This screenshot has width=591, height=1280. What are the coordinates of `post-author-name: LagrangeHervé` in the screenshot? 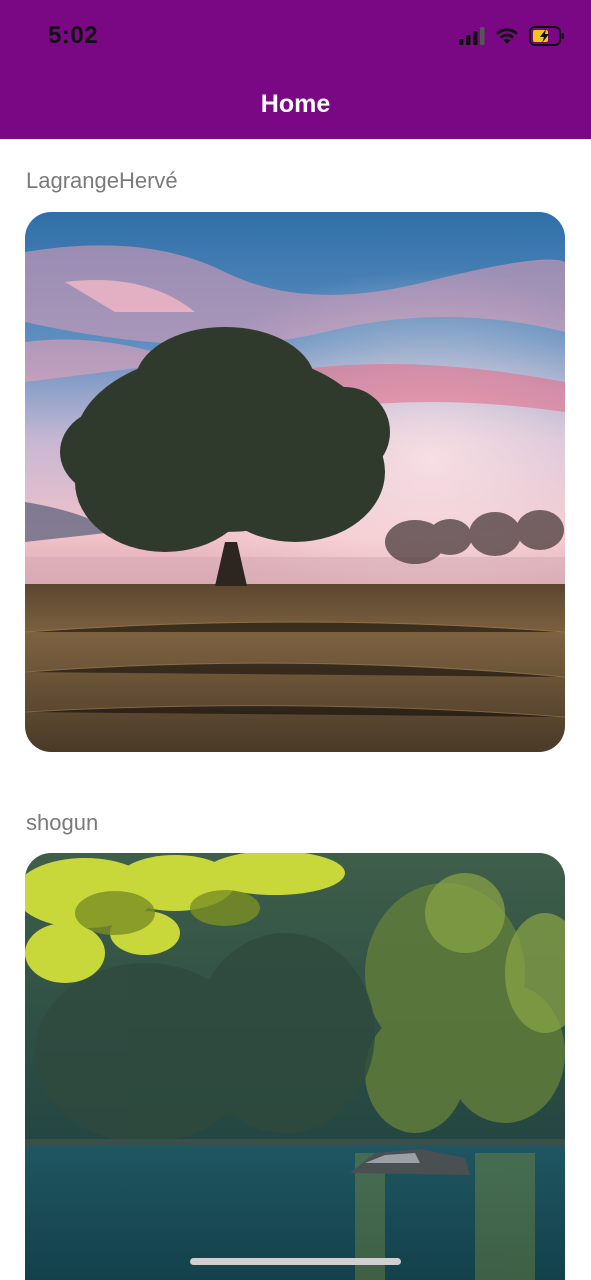 It's located at (102, 181).